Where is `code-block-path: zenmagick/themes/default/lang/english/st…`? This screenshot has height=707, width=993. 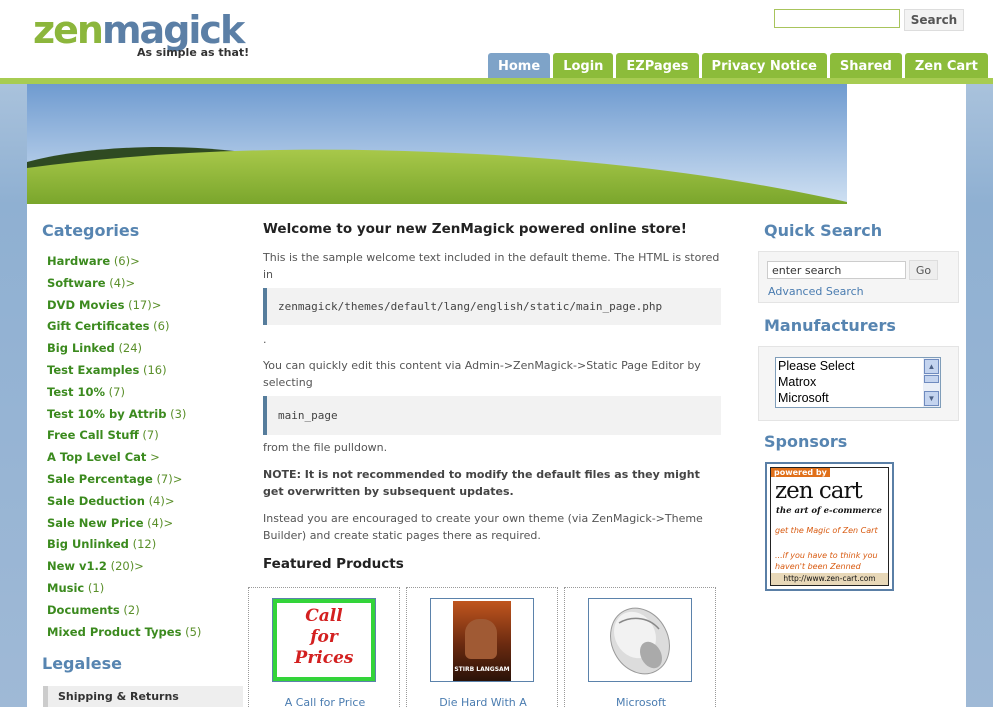
code-block-path: zenmagick/themes/default/lang/english/st… is located at coordinates (492, 306).